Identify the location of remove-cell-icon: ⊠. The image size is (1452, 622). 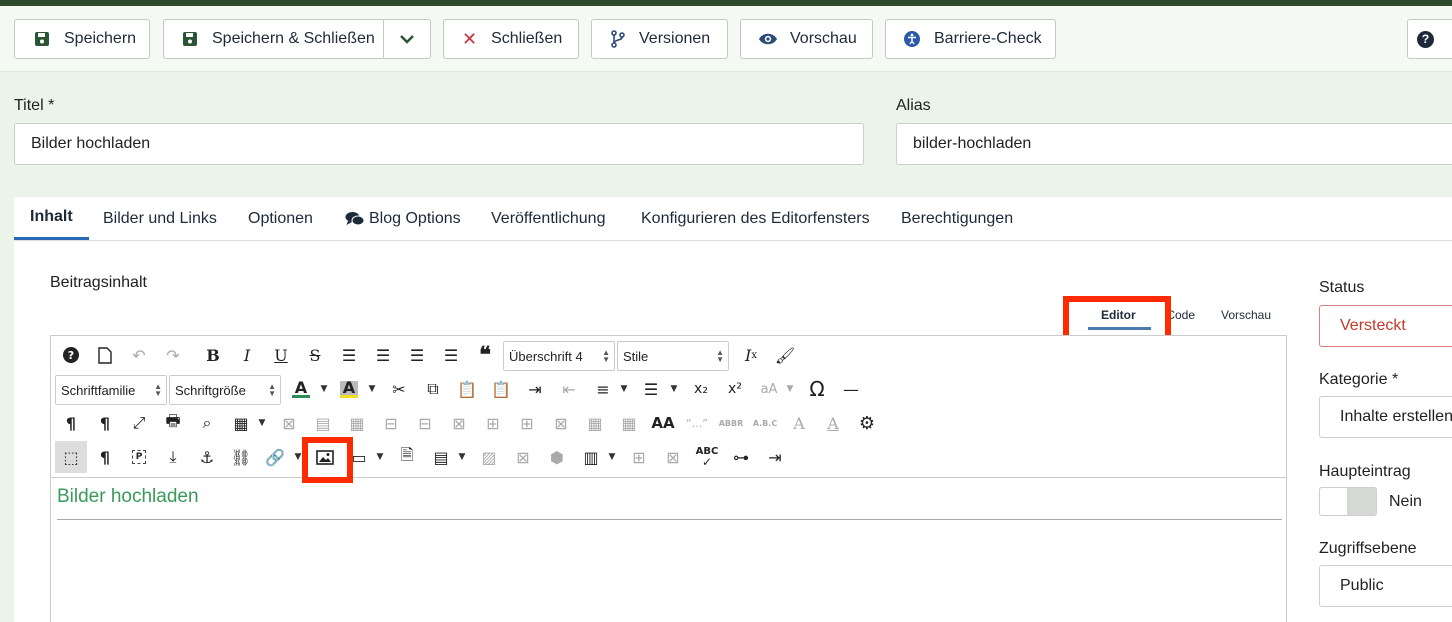
(673, 457).